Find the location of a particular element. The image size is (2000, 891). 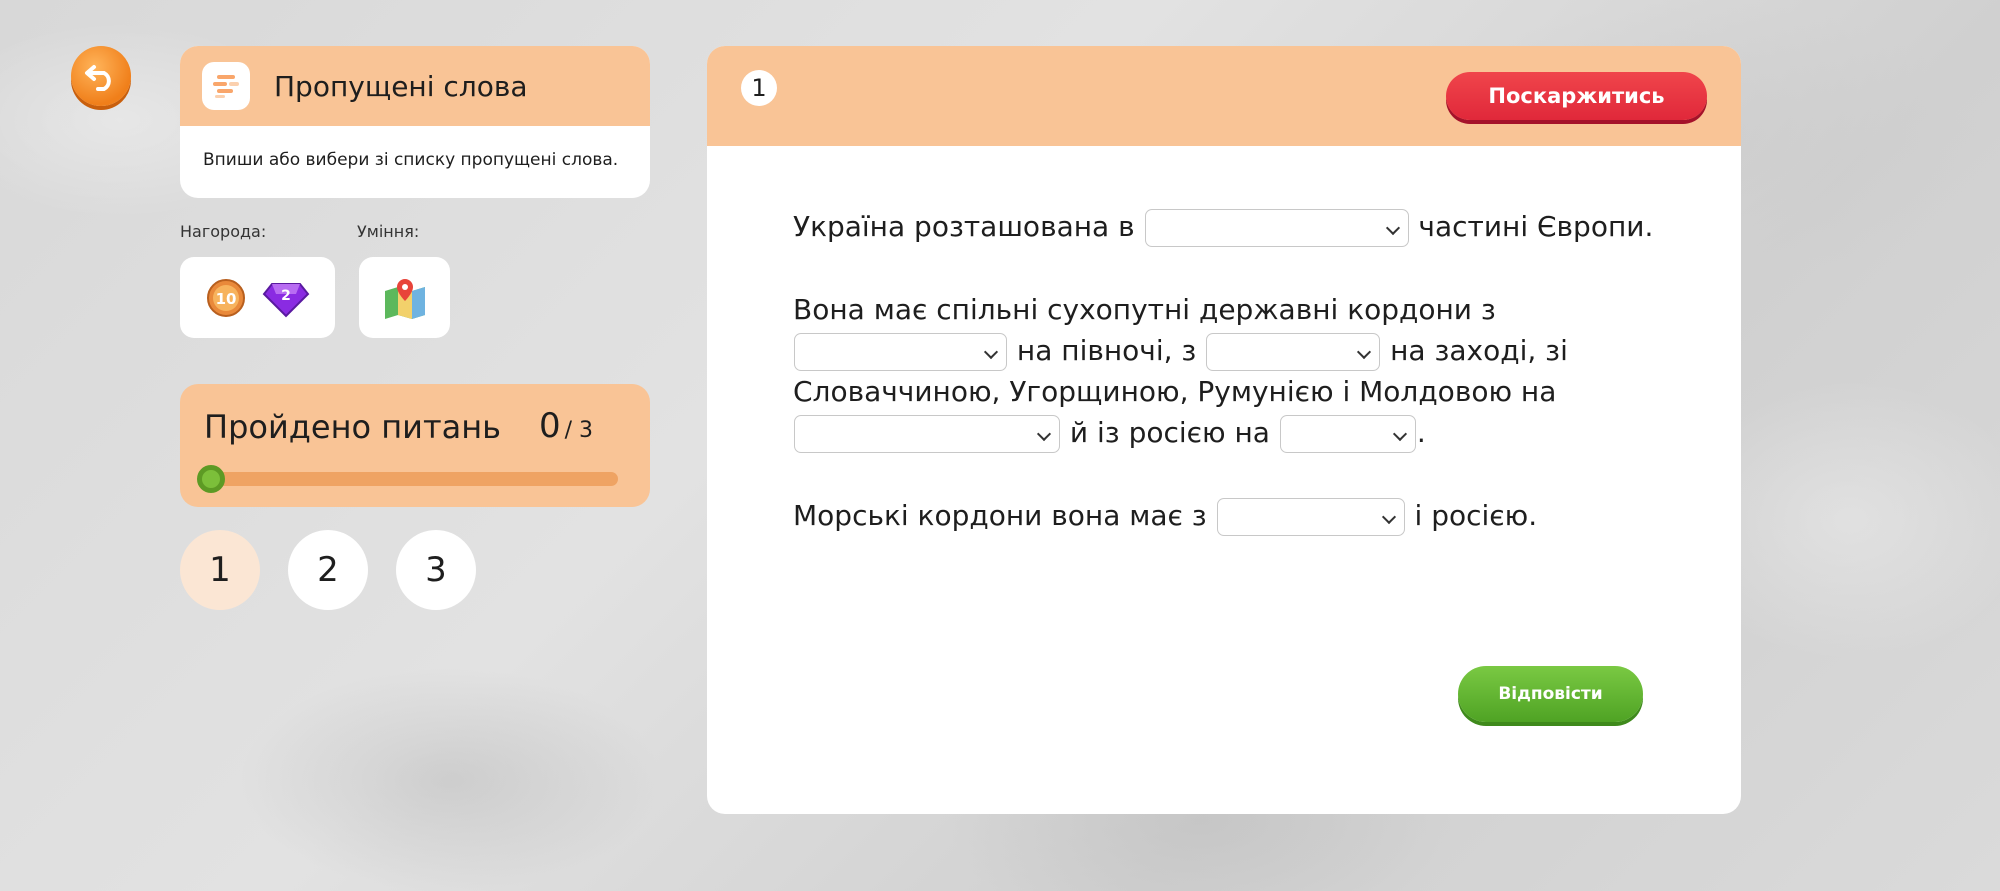

coin-icon: 10 is located at coordinates (225, 297).